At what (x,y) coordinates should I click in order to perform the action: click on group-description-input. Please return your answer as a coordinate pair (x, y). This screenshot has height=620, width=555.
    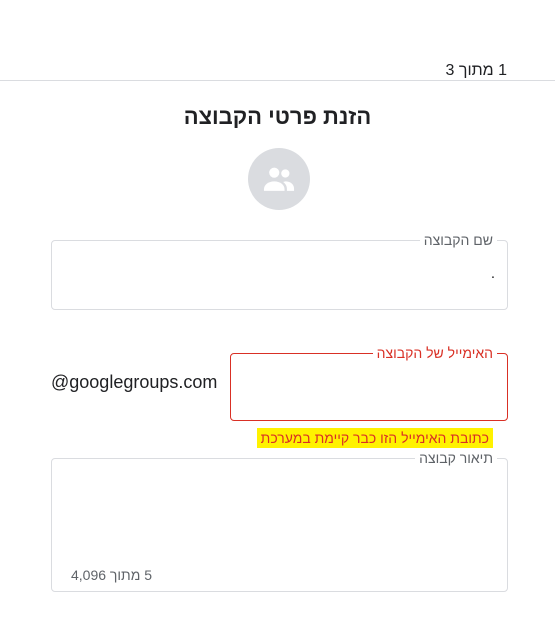
    Looking at the image, I should click on (279, 519).